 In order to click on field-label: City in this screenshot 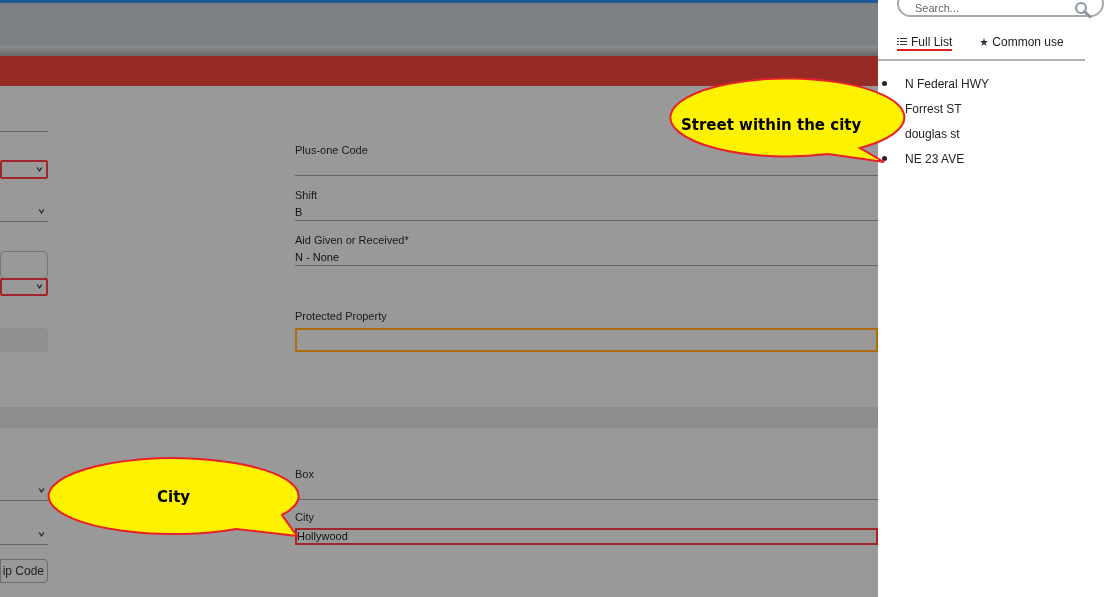, I will do `click(305, 517)`.